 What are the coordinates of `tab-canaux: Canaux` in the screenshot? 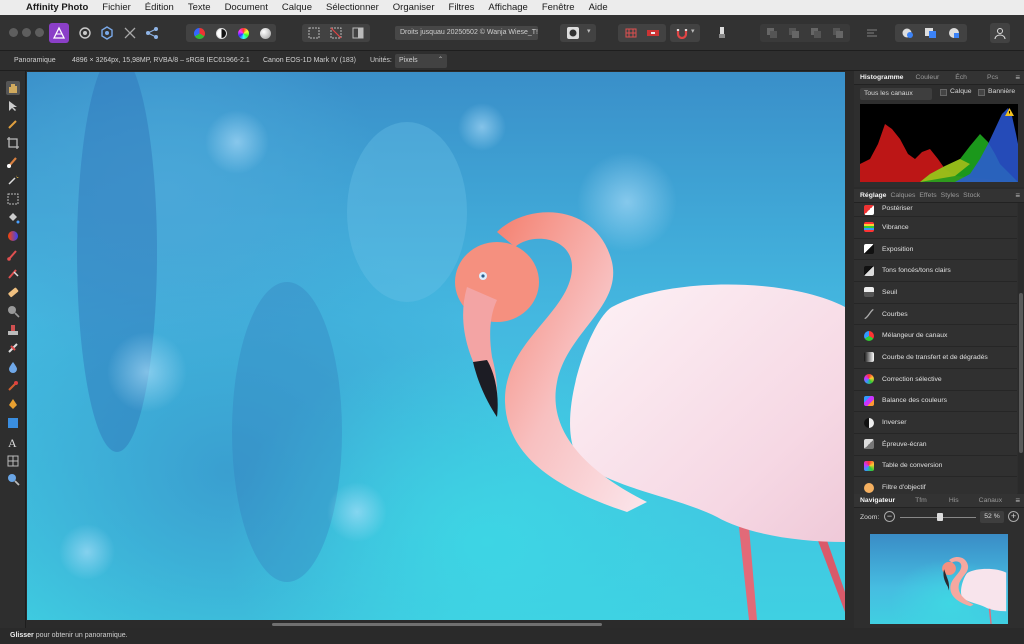 It's located at (986, 500).